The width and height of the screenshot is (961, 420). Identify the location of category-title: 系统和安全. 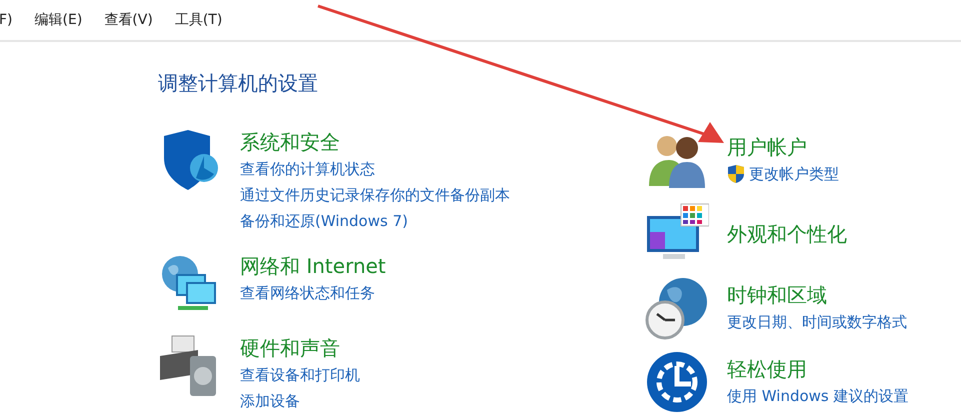
(375, 142).